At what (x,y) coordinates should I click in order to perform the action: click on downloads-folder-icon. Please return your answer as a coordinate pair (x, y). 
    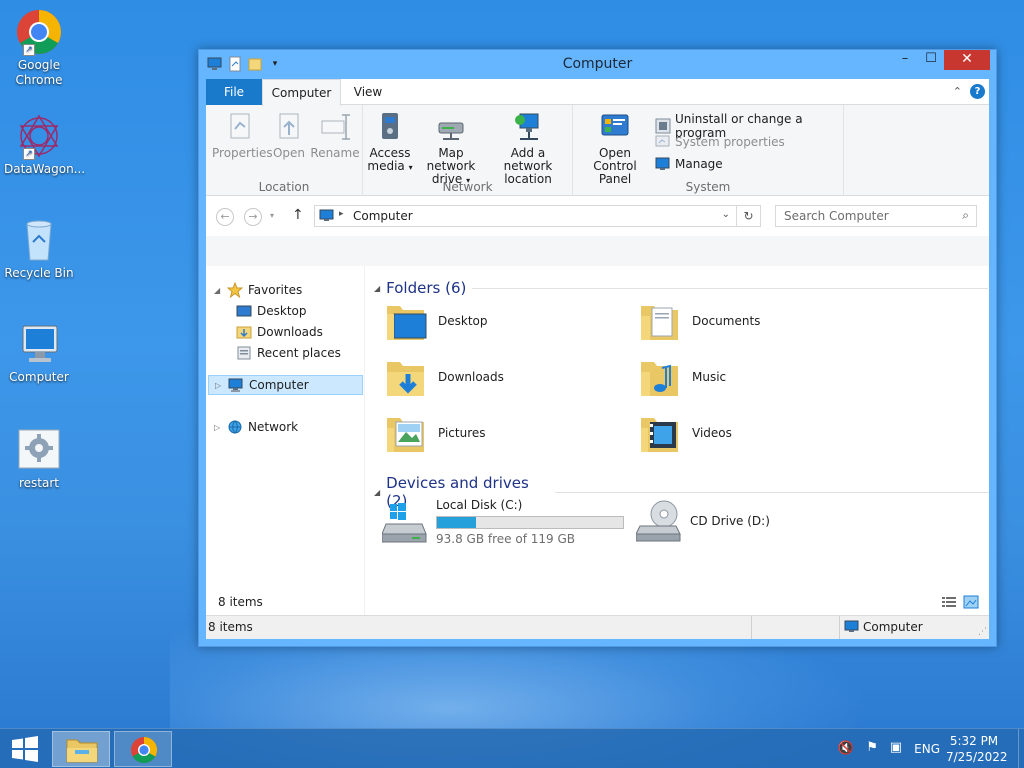
    Looking at the image, I should click on (407, 377).